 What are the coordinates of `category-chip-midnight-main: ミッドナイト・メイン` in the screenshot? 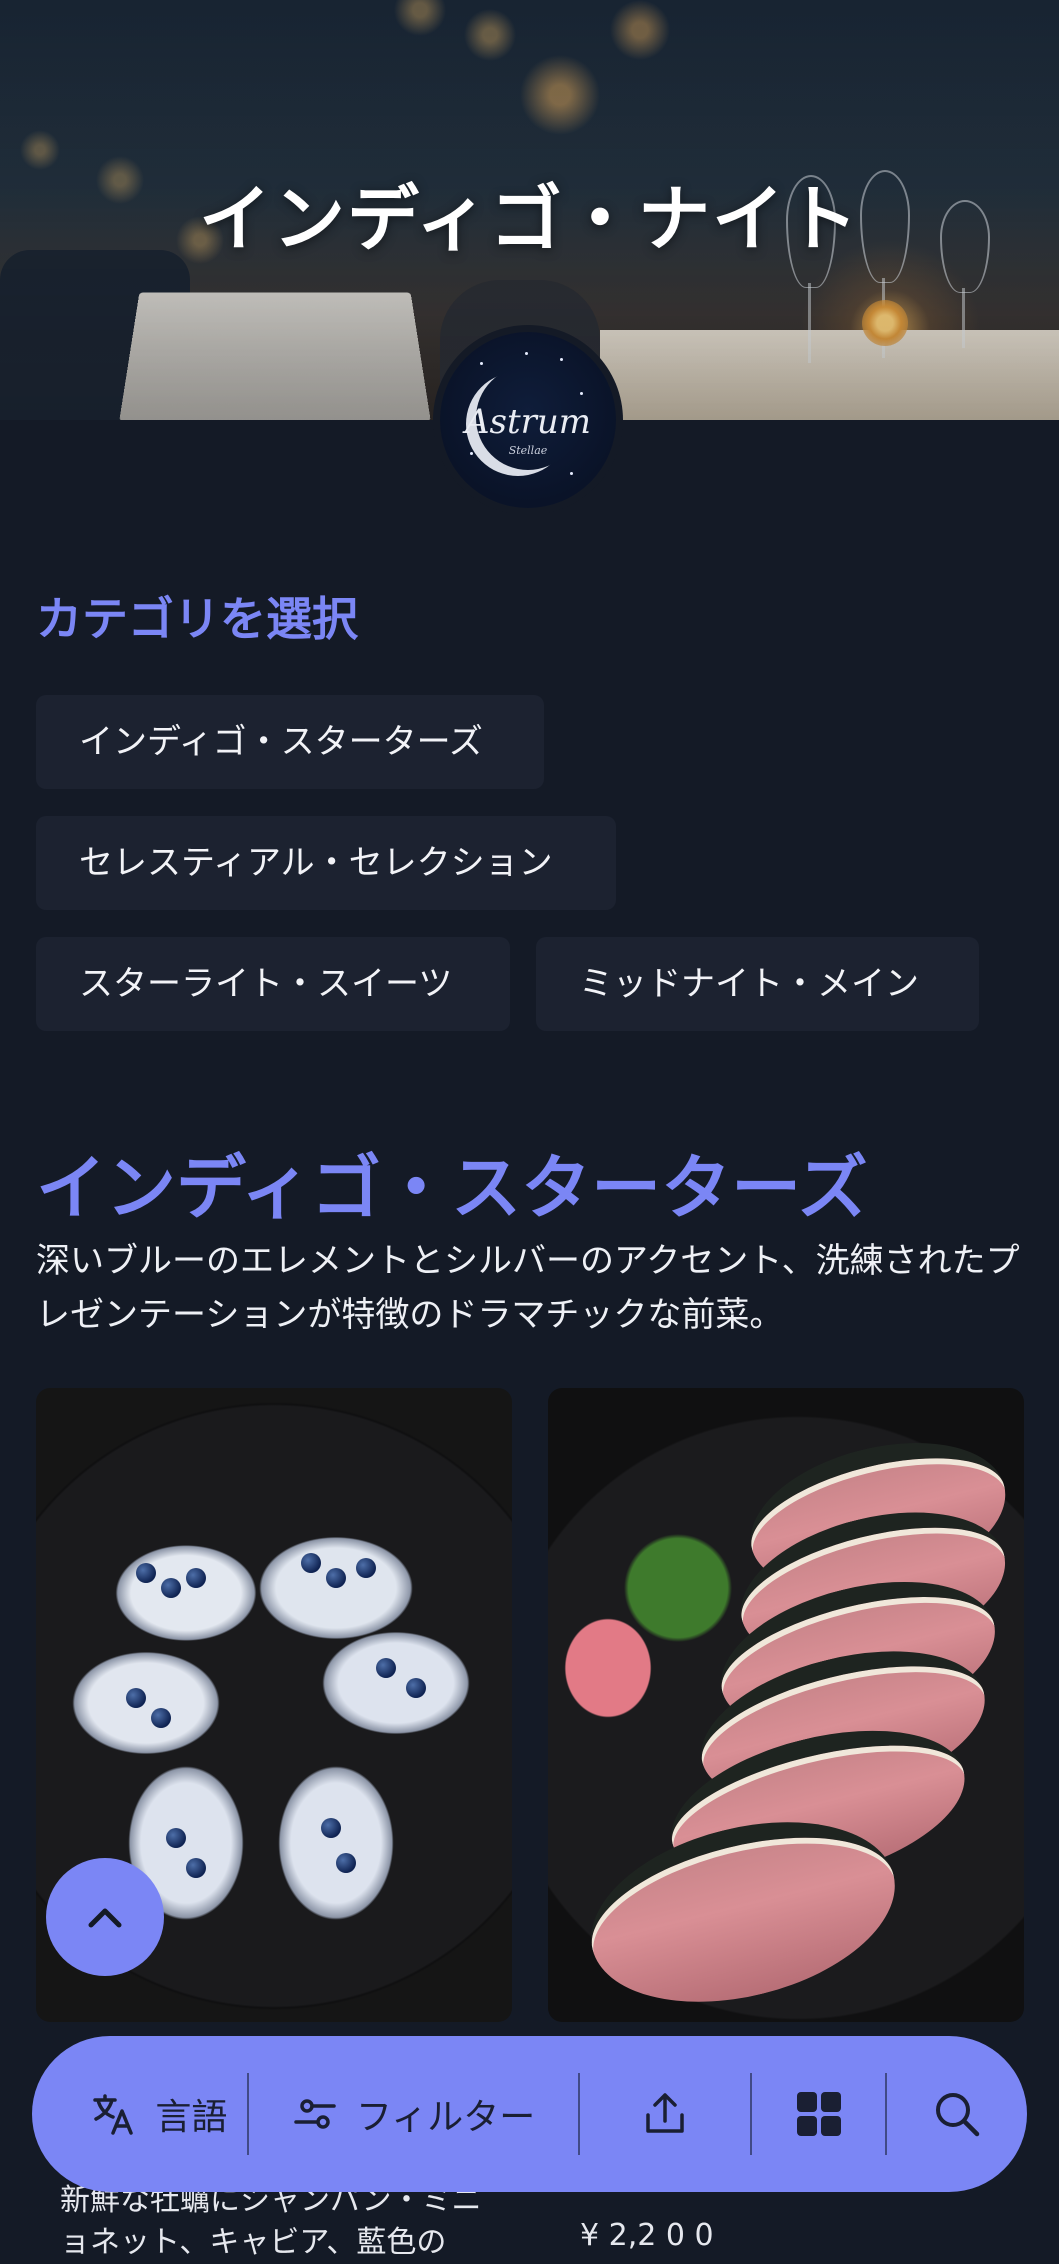 It's located at (757, 984).